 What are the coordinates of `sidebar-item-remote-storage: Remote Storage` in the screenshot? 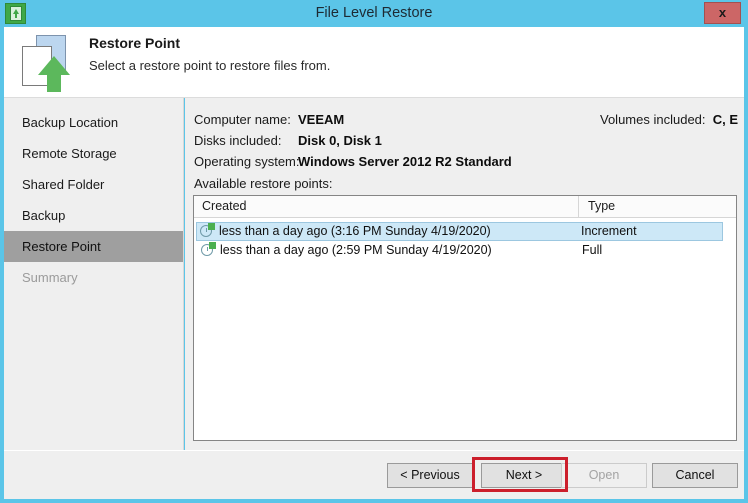 It's located at (93, 153).